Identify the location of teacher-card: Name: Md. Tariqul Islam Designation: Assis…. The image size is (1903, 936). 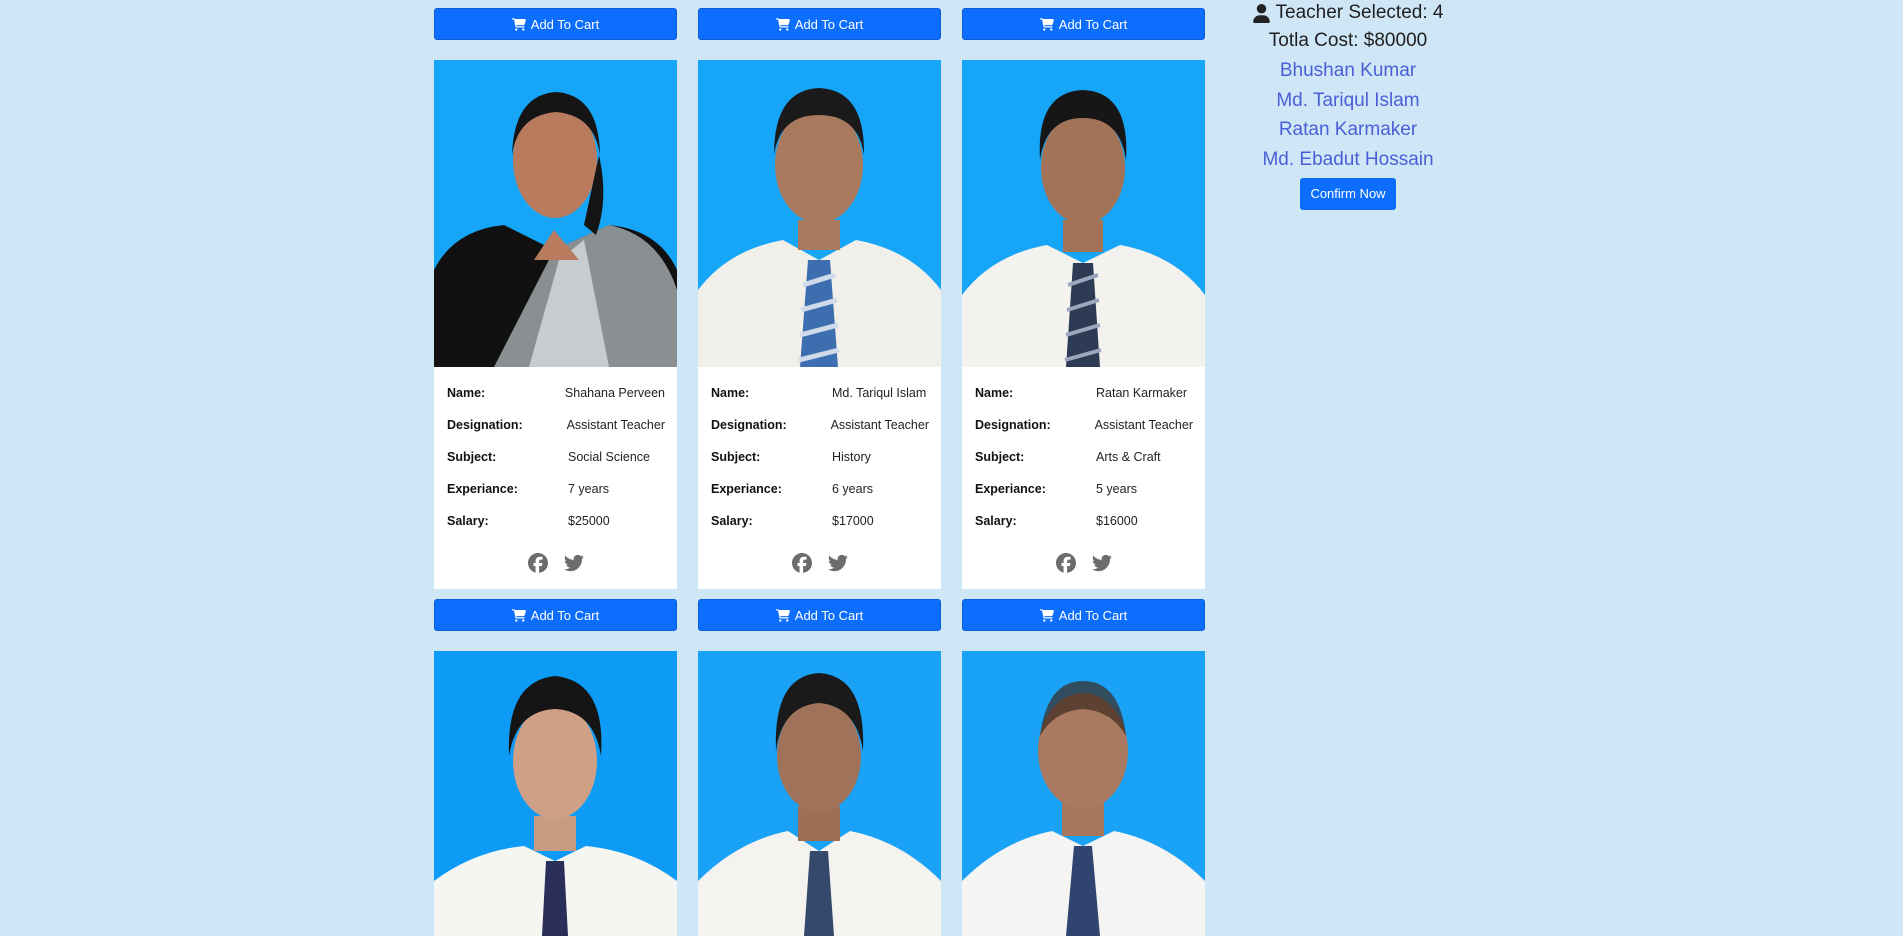
(819, 324).